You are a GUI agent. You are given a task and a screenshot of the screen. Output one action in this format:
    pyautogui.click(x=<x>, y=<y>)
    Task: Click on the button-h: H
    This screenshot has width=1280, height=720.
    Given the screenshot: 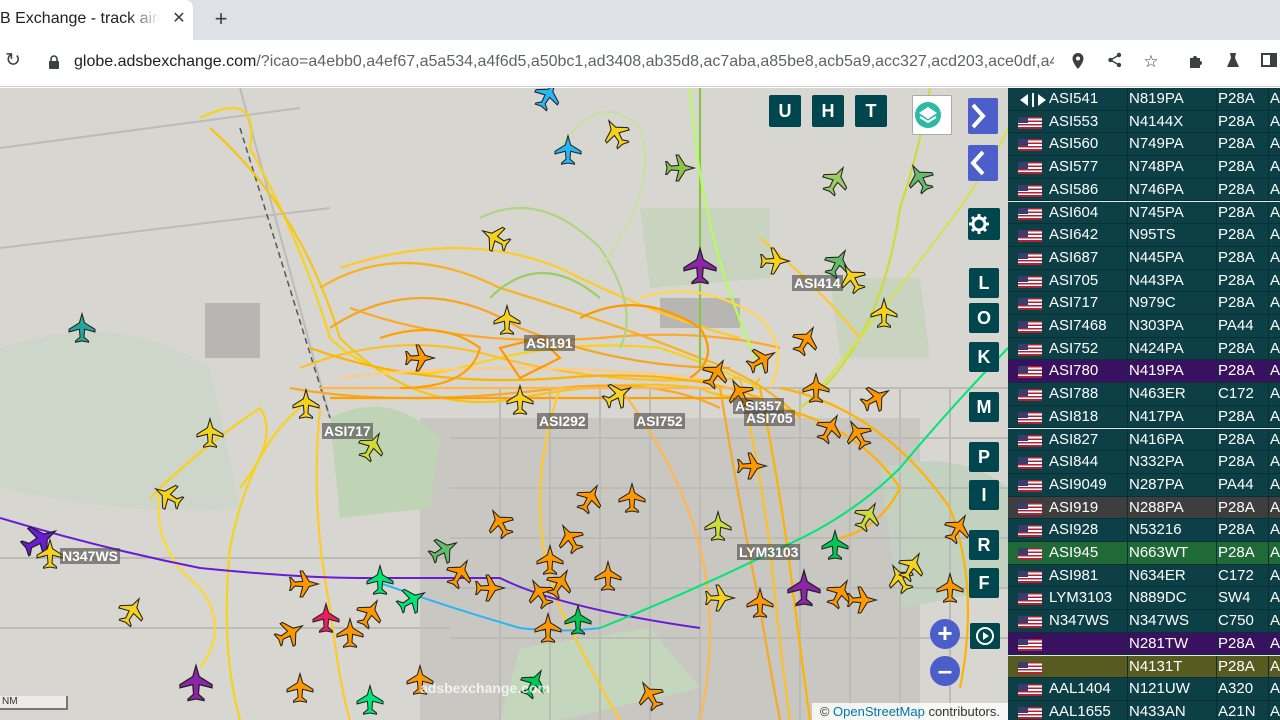 What is the action you would take?
    pyautogui.click(x=828, y=111)
    